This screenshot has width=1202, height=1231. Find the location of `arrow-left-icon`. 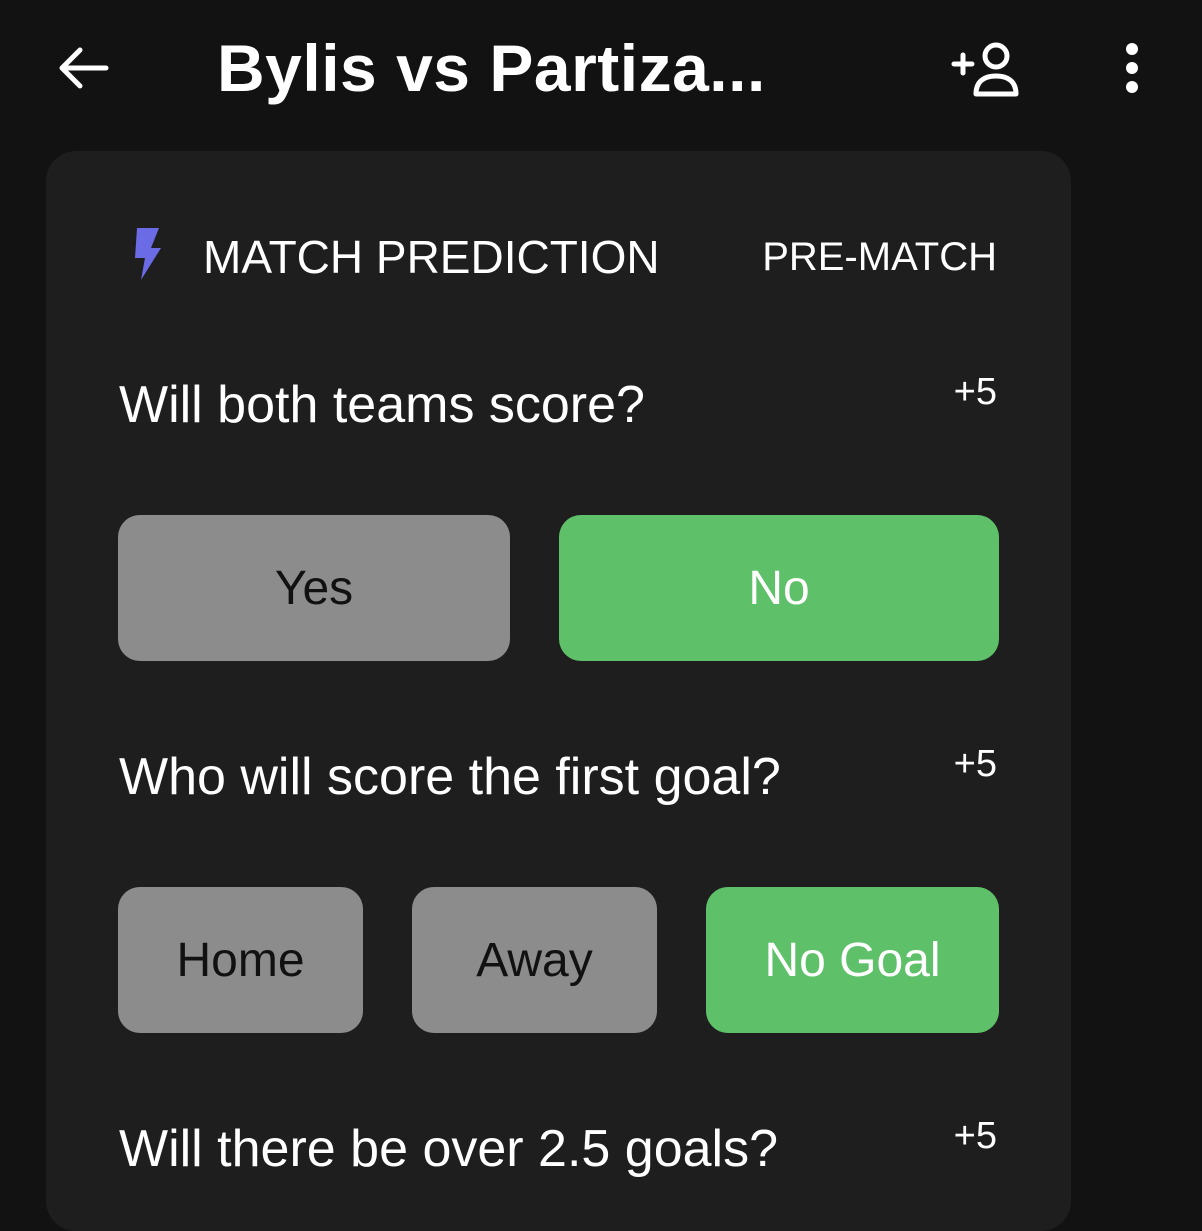

arrow-left-icon is located at coordinates (84, 68).